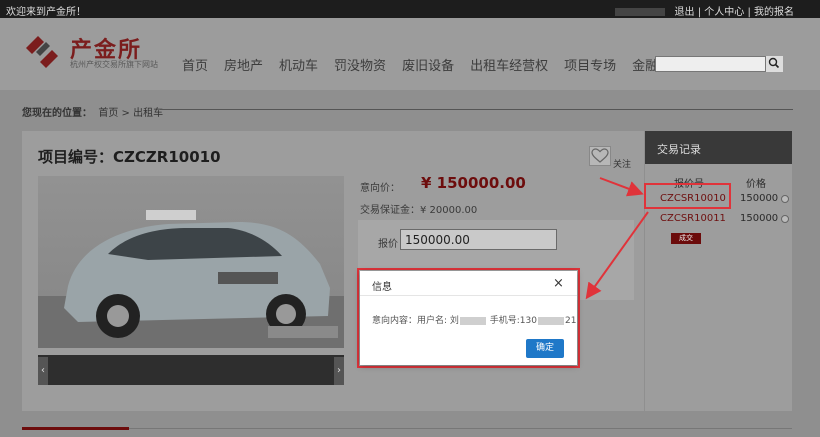 The width and height of the screenshot is (820, 437). What do you see at coordinates (617, 238) in the screenshot?
I see `annotation-arrows` at bounding box center [617, 238].